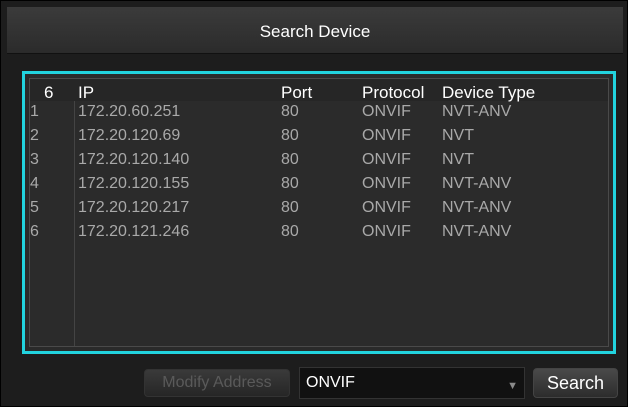  Describe the element at coordinates (319, 232) in the screenshot. I see `table-row: 6 172.20.121.246 80 ONVIF NVT-ANV` at that location.